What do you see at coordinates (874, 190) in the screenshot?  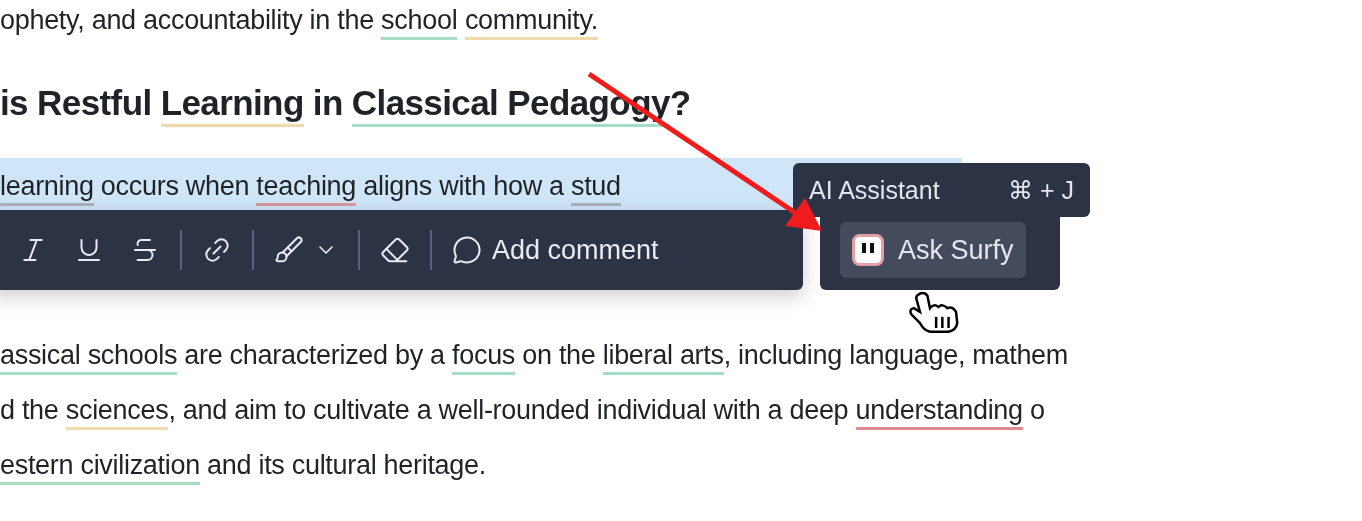 I see `tooltip-title: AI Assistant` at bounding box center [874, 190].